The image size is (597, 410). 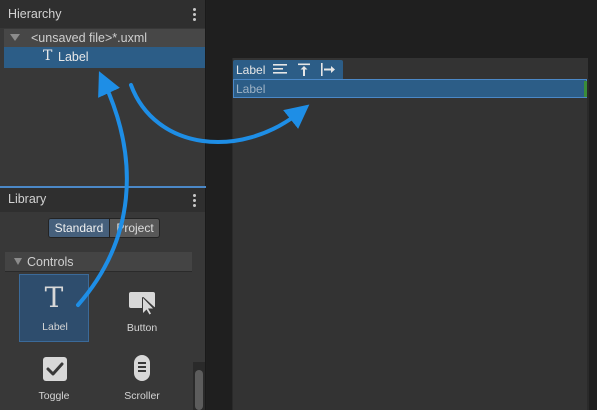 I want to click on canvas-label-element: Label, so click(x=410, y=88).